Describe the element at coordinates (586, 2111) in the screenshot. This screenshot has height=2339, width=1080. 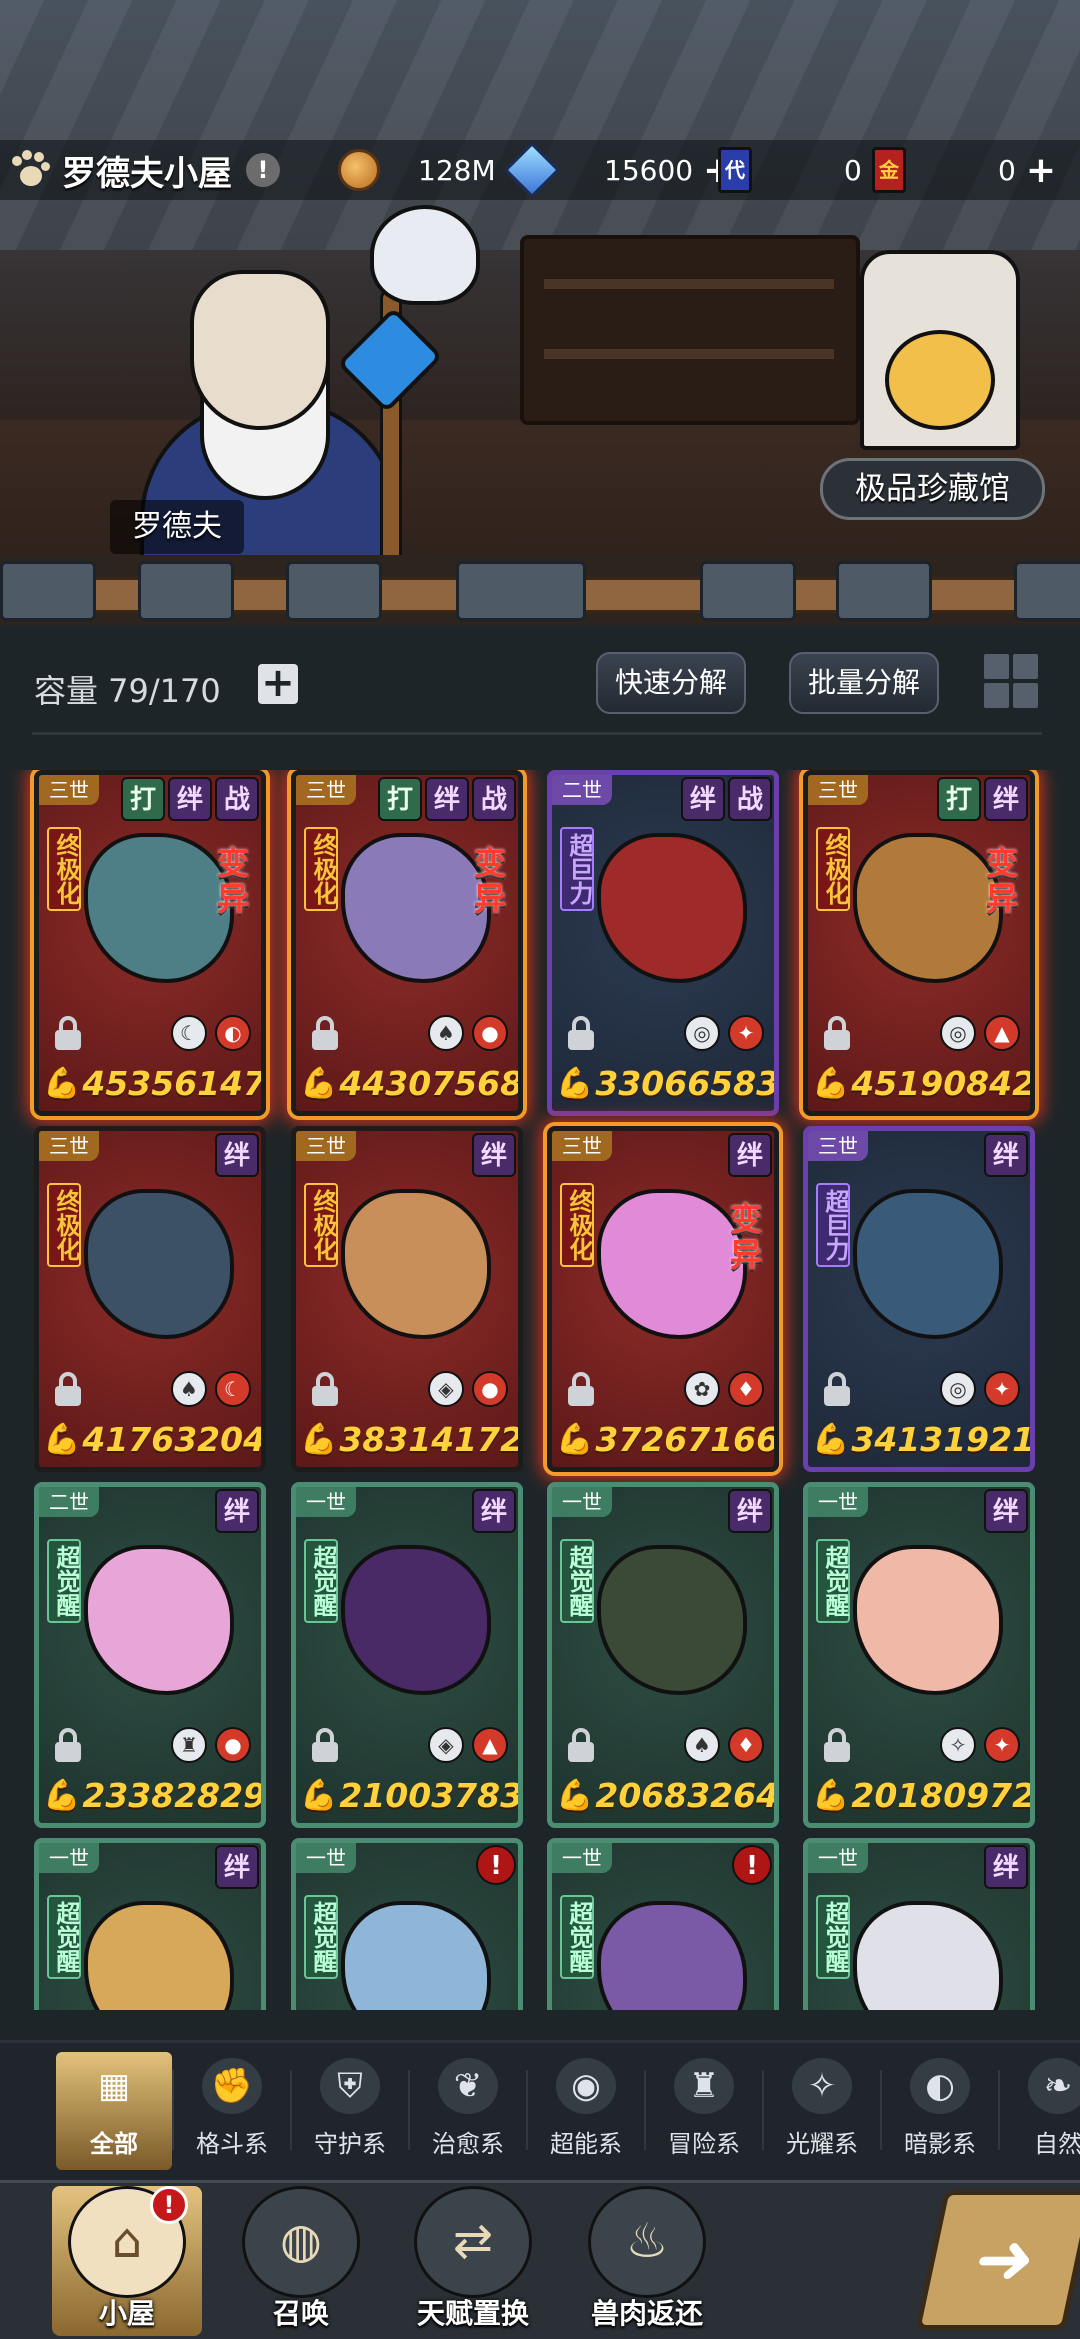
I see `category-tab-psychic: ◉ 超能系` at that location.